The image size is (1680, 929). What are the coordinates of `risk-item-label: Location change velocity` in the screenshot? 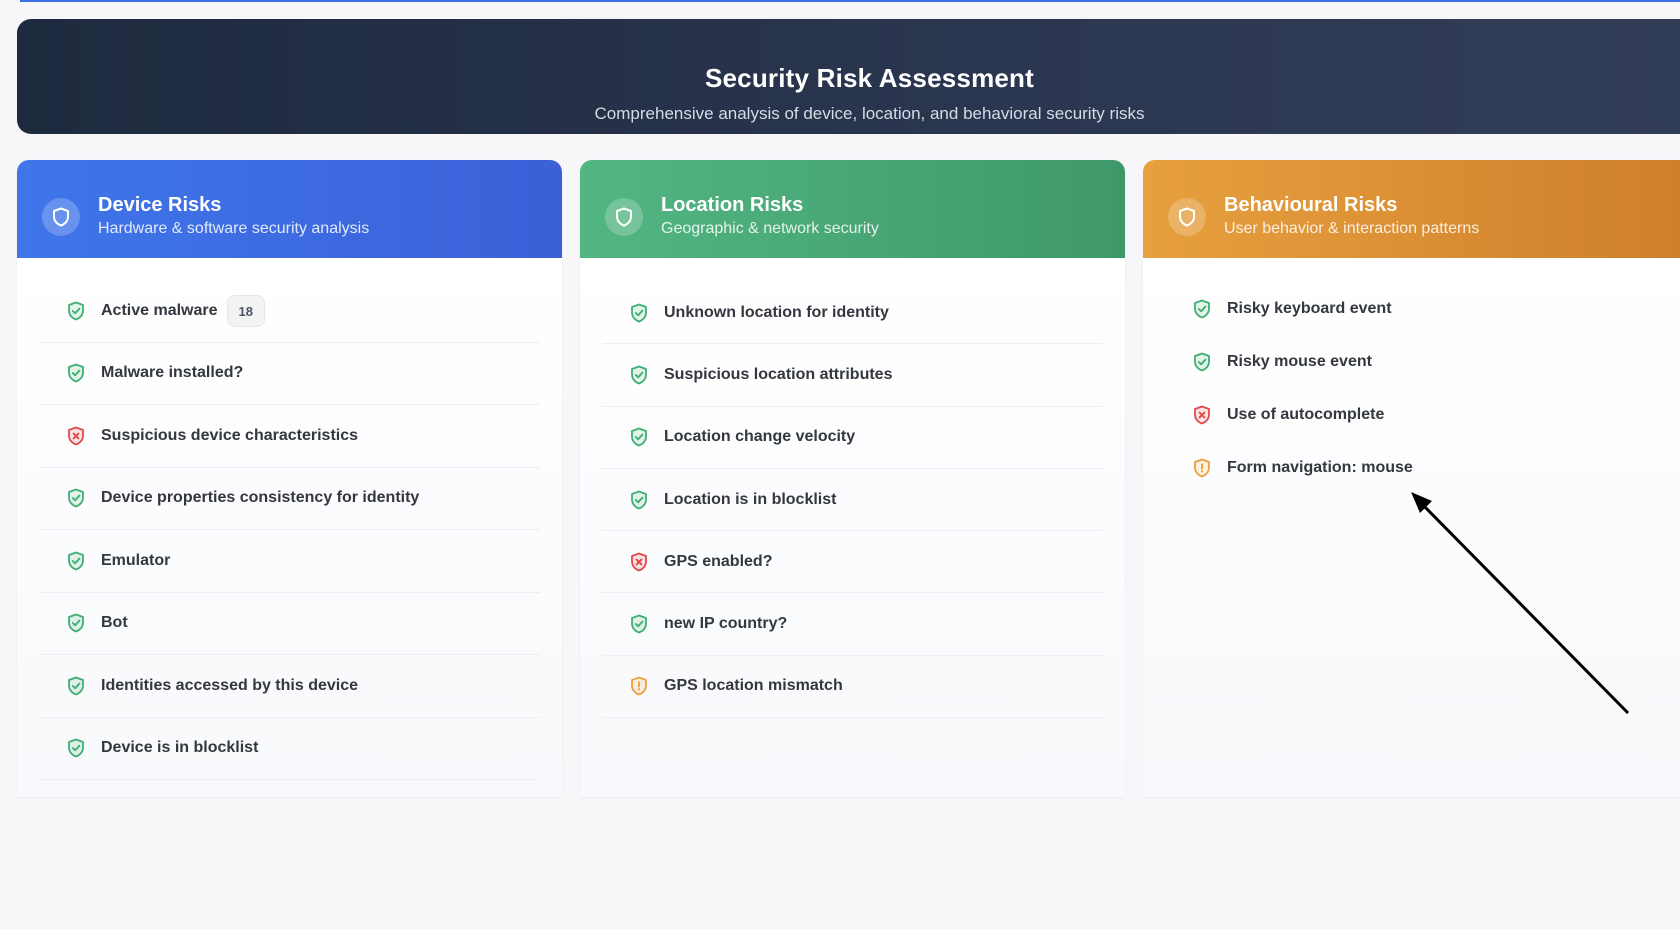 It's located at (760, 437).